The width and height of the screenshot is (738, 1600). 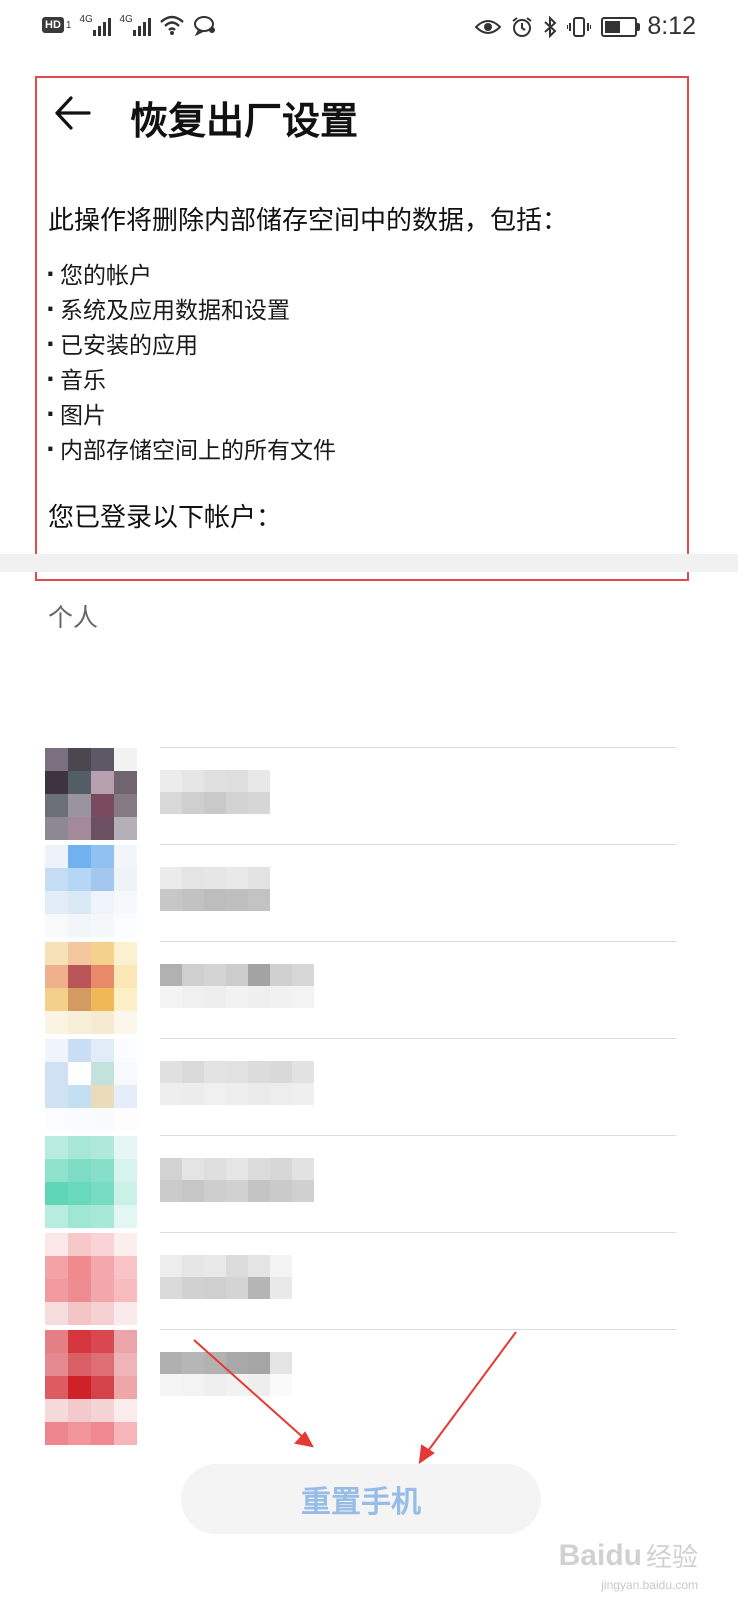 What do you see at coordinates (95, 25) in the screenshot?
I see `signal-icon-sim1: 4G` at bounding box center [95, 25].